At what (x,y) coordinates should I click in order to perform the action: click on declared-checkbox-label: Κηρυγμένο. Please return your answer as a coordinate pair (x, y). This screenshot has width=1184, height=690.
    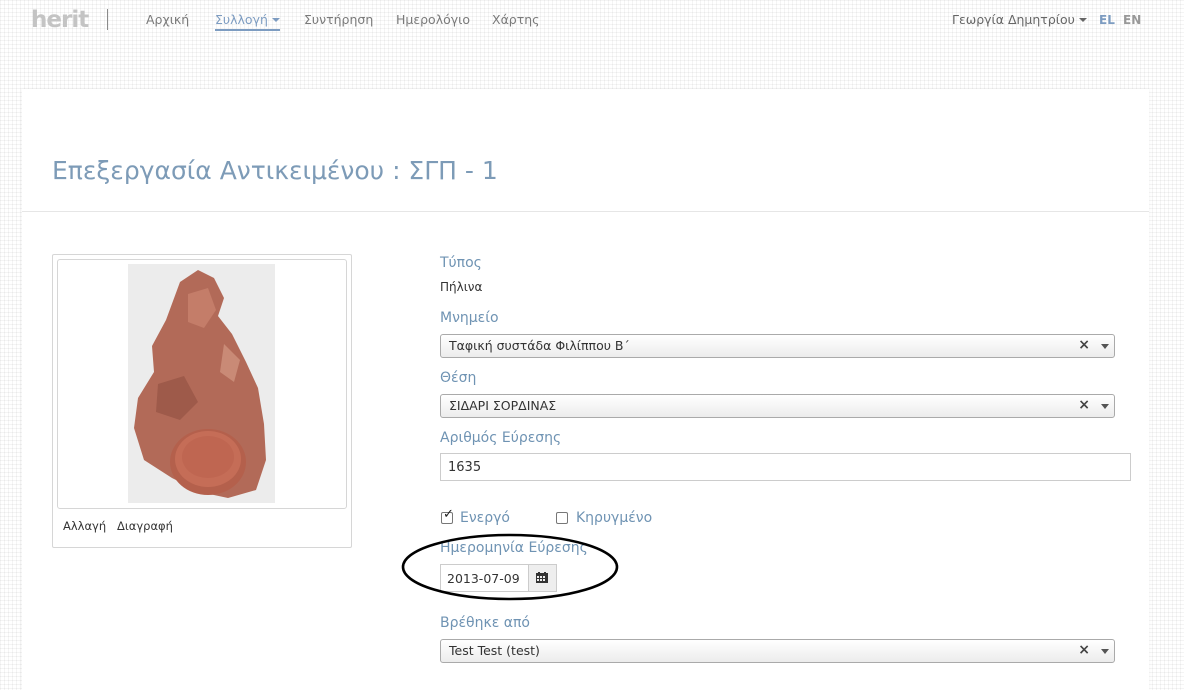
    Looking at the image, I should click on (614, 518).